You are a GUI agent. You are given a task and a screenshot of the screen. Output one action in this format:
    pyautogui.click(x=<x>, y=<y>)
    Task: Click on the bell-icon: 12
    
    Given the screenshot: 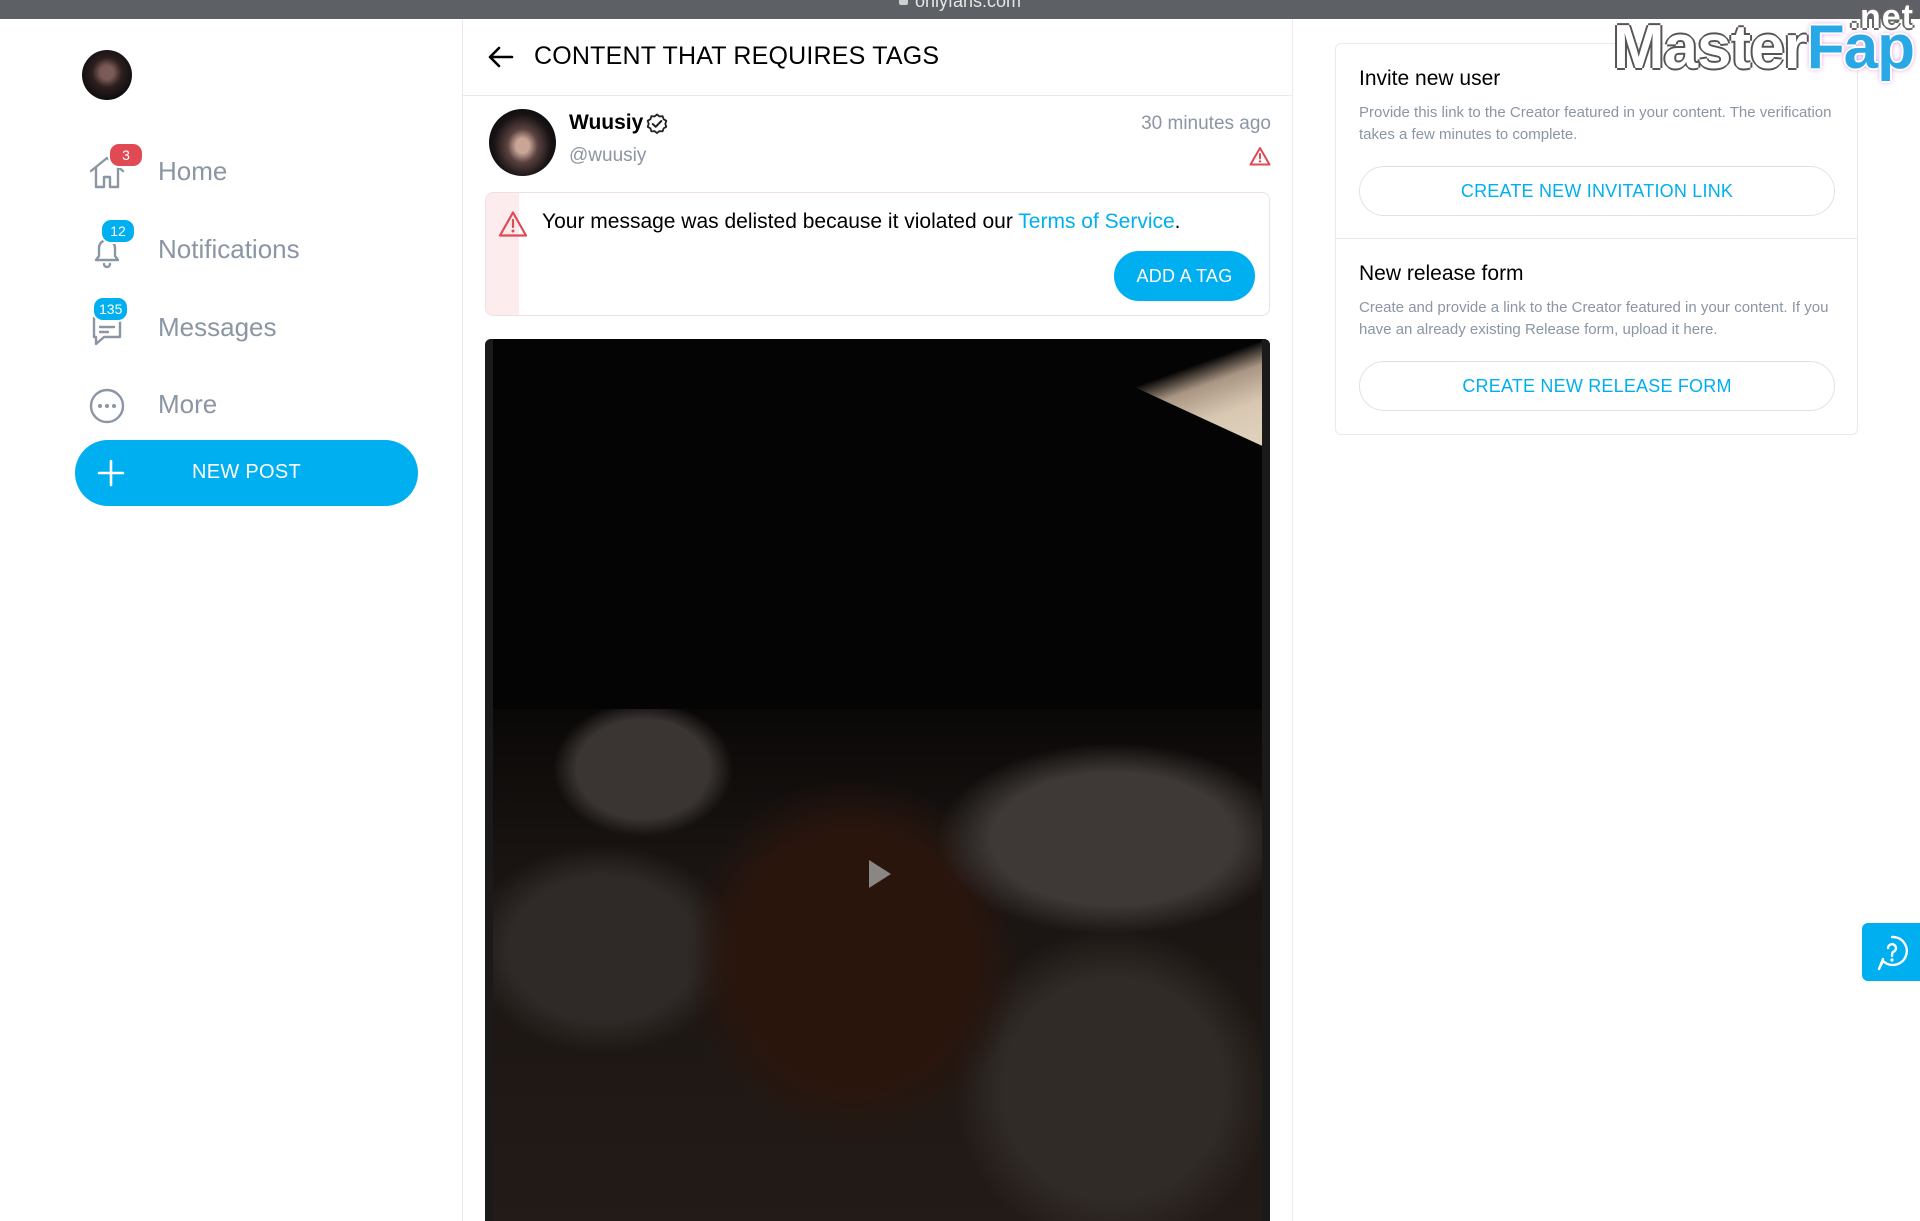 What is the action you would take?
    pyautogui.click(x=109, y=246)
    